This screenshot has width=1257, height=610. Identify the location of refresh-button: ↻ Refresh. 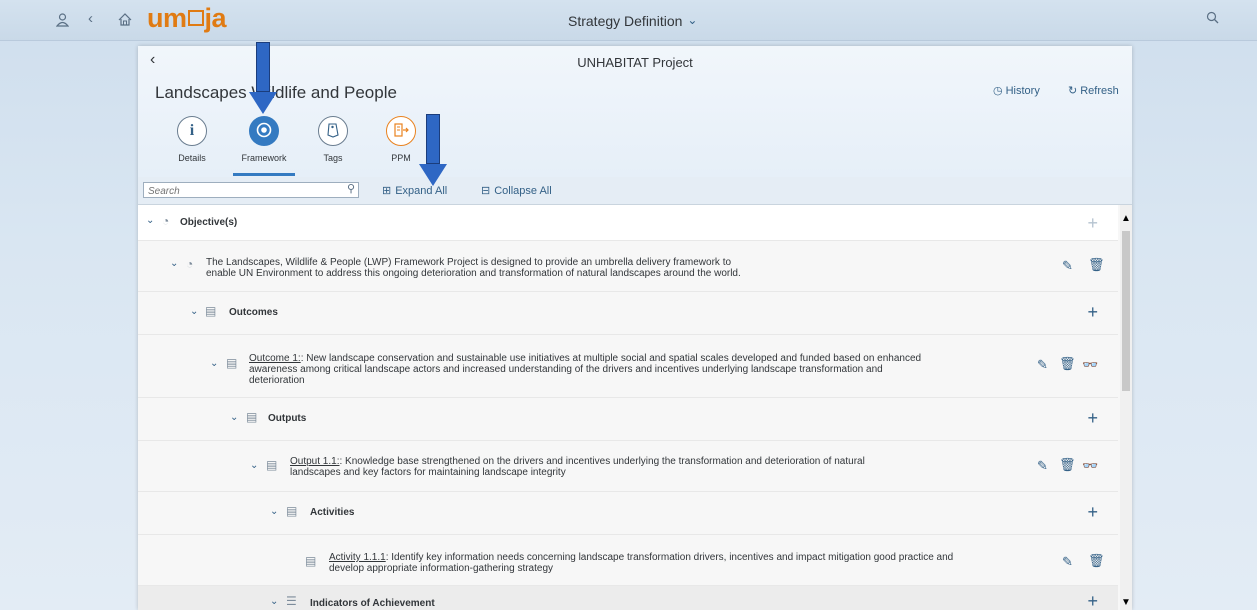
(1093, 90).